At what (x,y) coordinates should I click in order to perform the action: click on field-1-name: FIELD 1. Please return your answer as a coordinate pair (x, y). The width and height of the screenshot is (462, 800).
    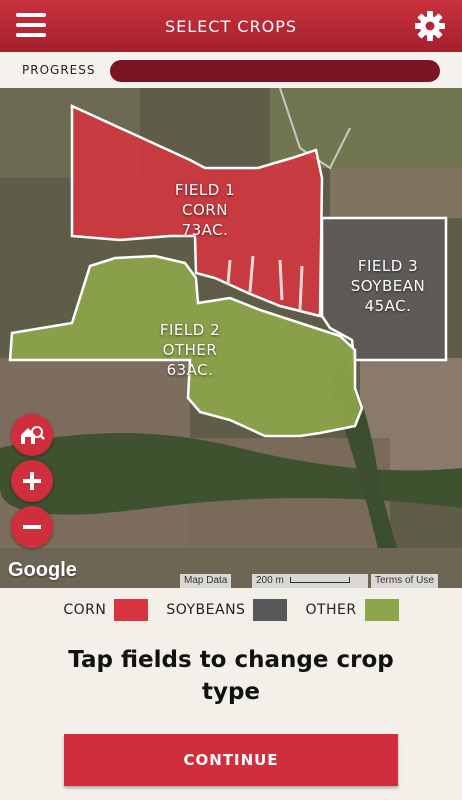
    Looking at the image, I should click on (205, 190).